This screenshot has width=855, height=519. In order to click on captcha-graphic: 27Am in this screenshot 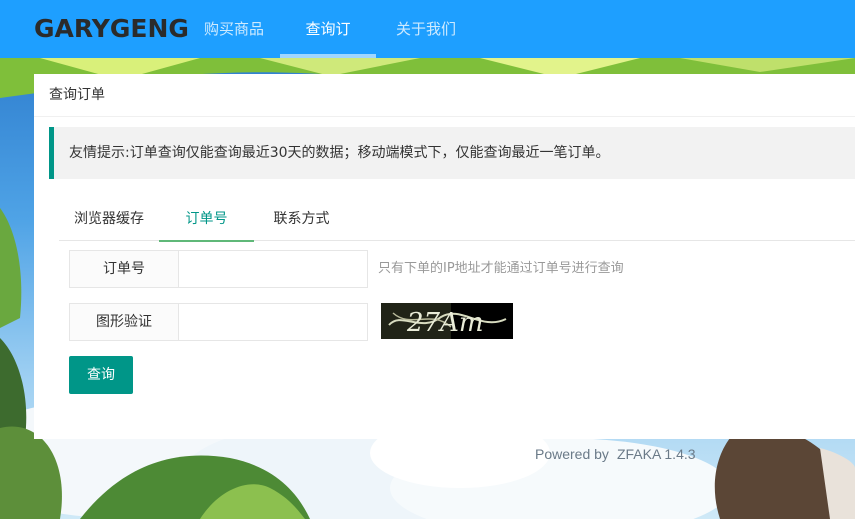, I will do `click(447, 321)`.